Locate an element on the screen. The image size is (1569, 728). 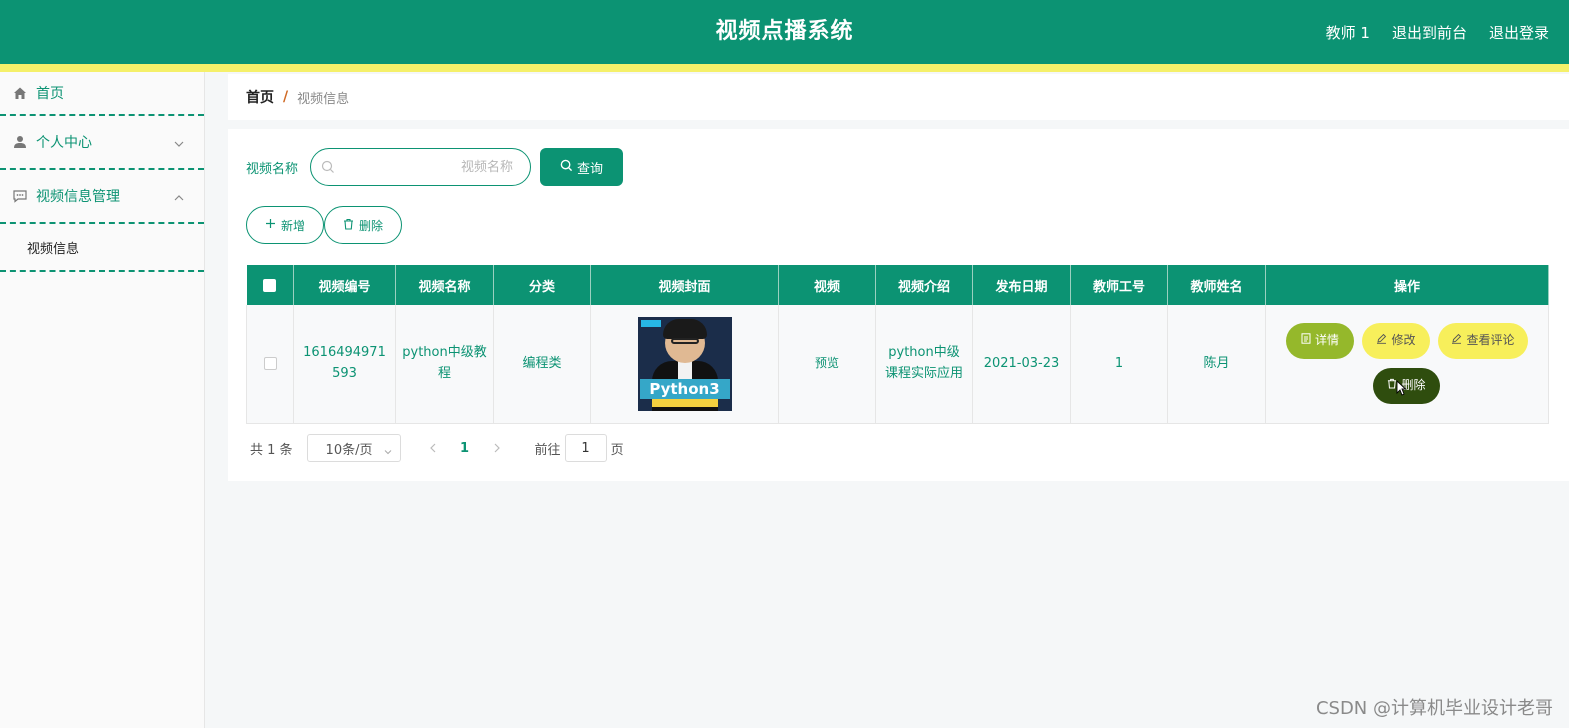
detail-button-label: 详情 is located at coordinates (1326, 340).